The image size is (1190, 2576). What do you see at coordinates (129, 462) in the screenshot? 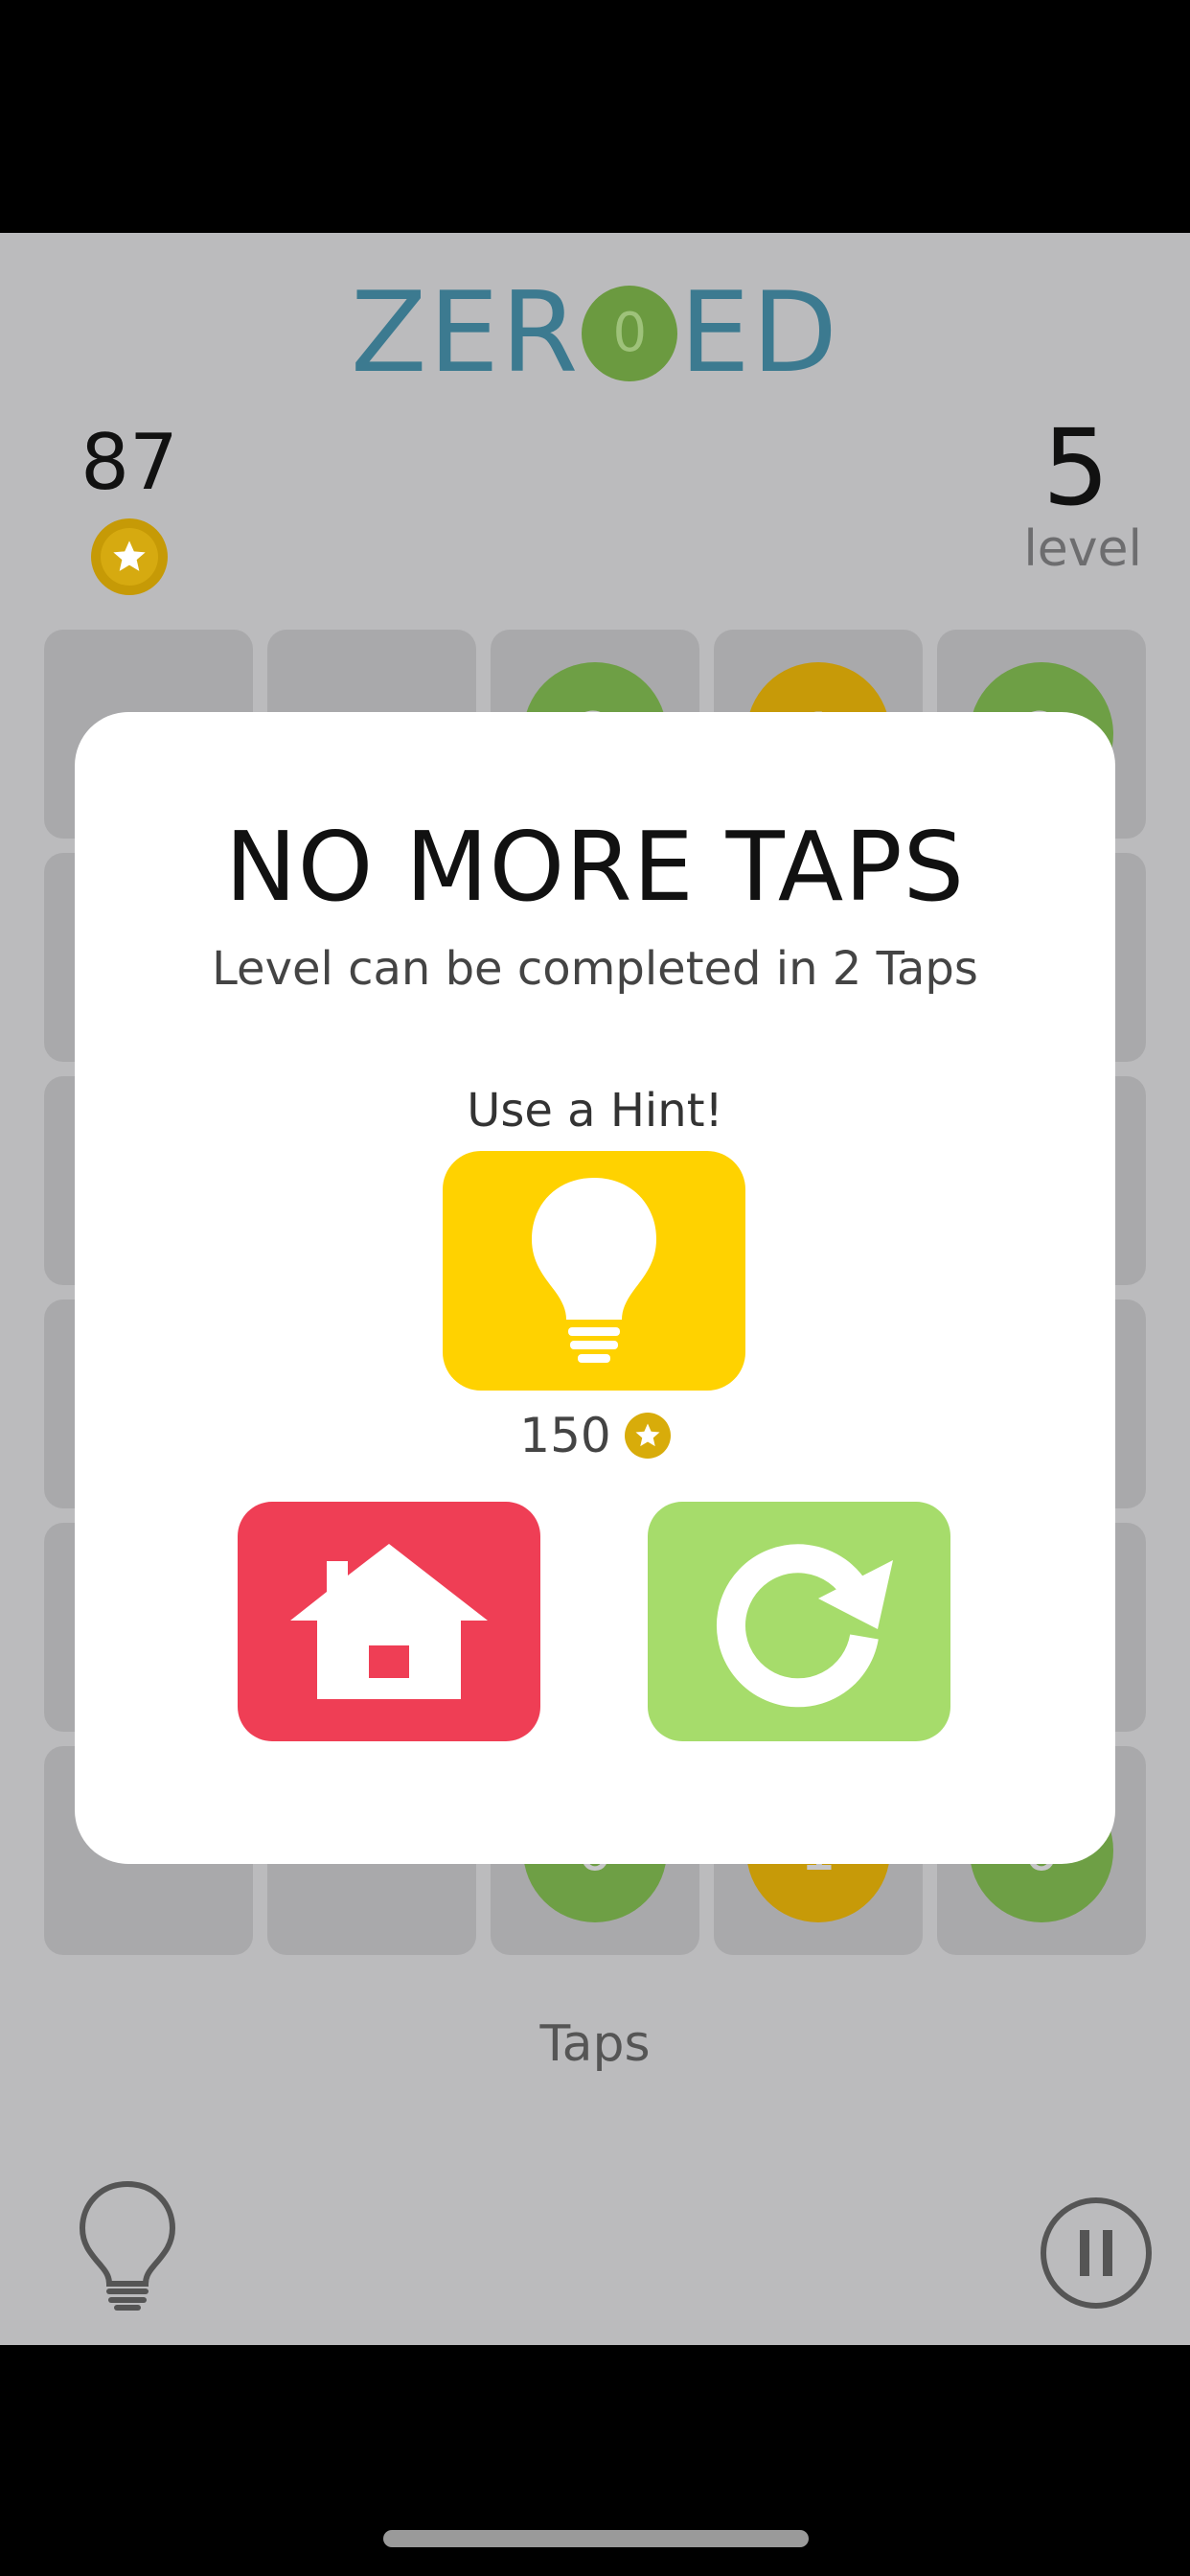
I see `coin-count: 87` at bounding box center [129, 462].